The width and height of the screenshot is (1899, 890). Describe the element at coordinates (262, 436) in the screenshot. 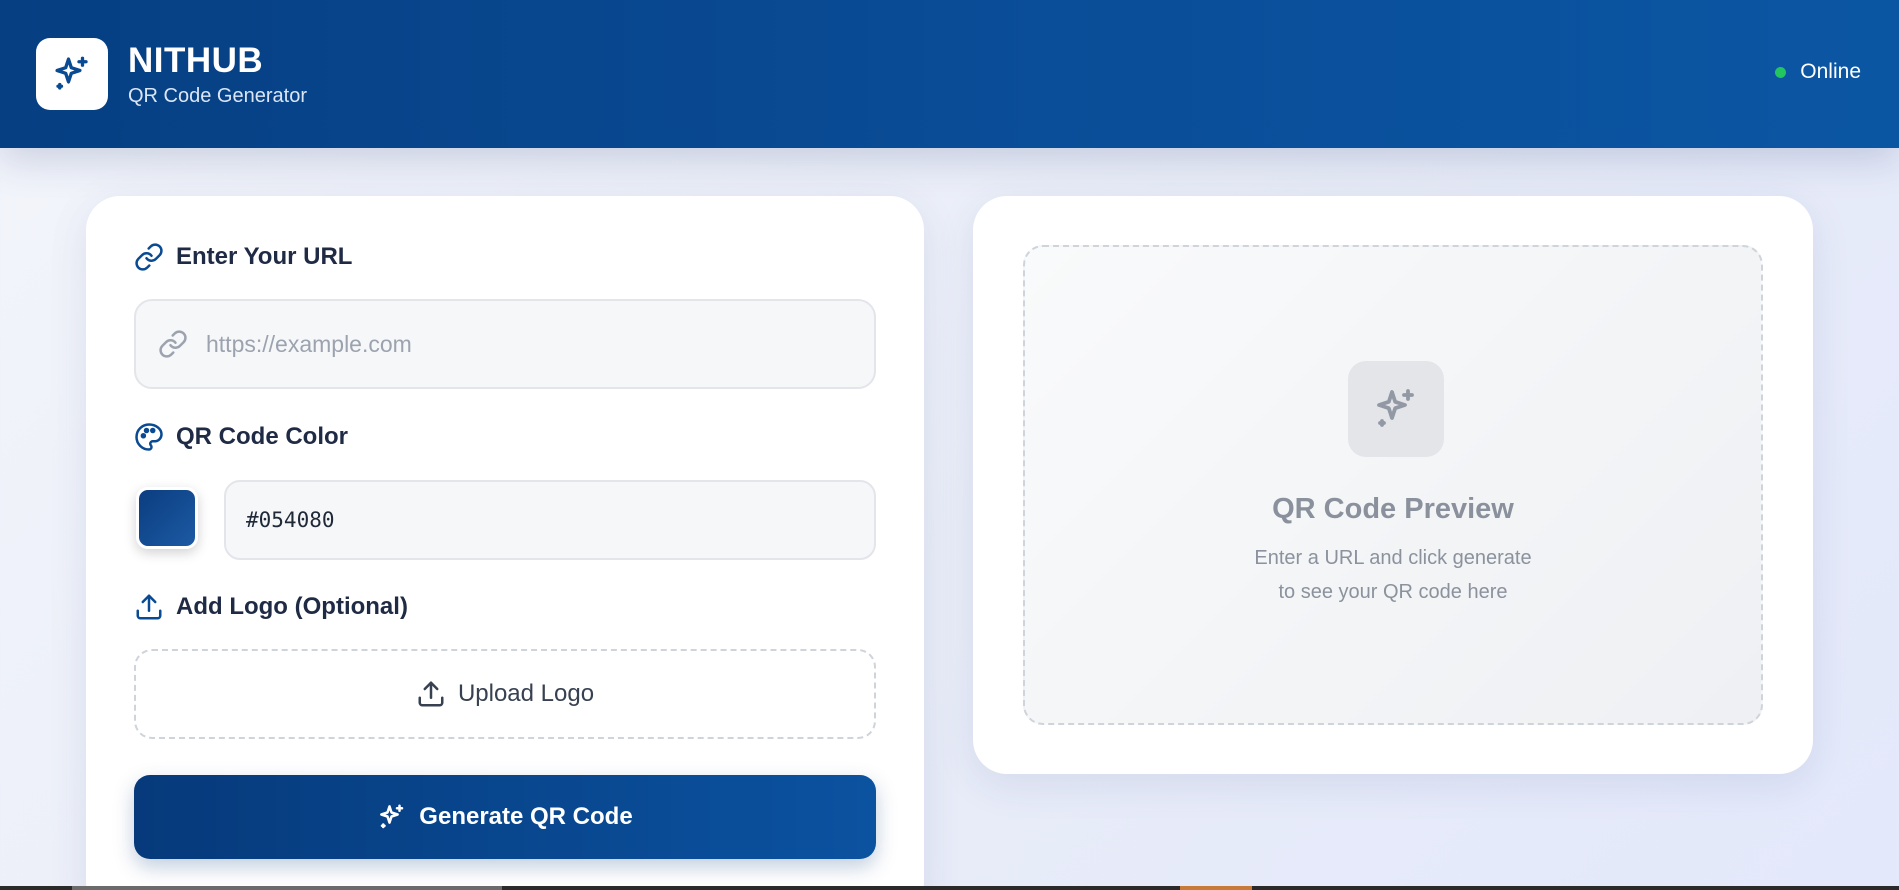

I see `color-label-text: QR Code Color` at that location.